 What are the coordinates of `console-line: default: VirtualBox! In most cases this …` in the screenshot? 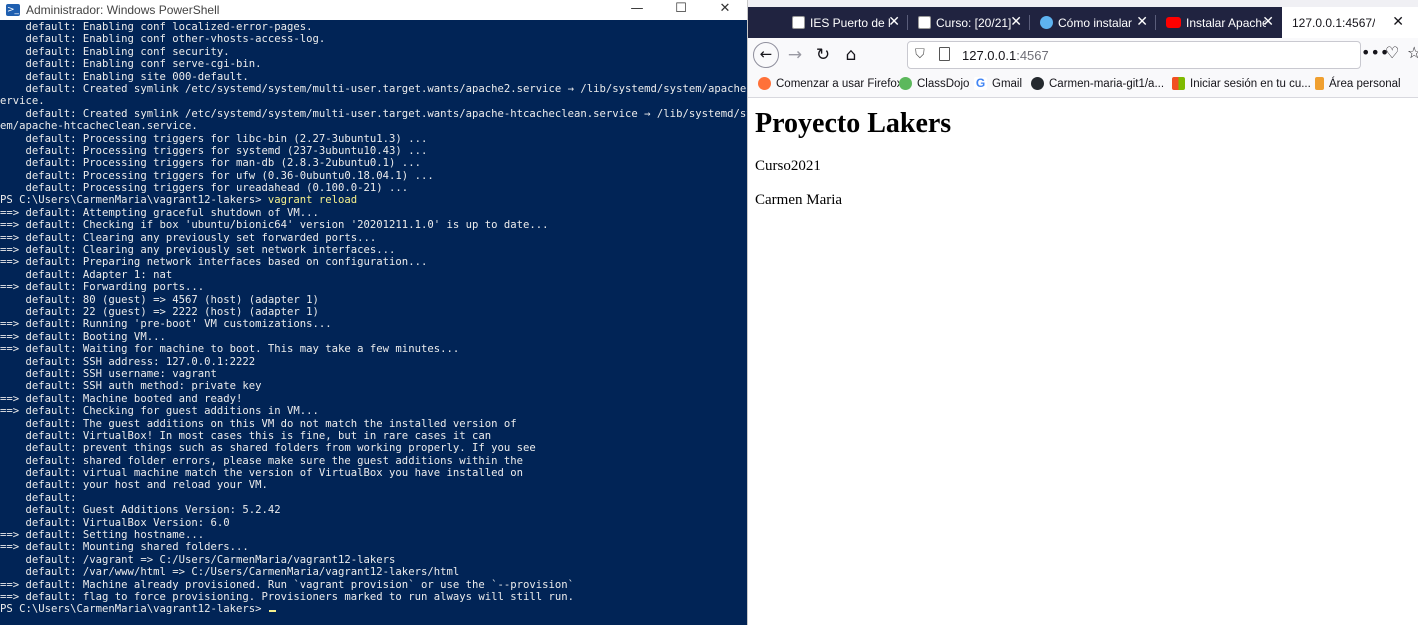 It's located at (246, 435).